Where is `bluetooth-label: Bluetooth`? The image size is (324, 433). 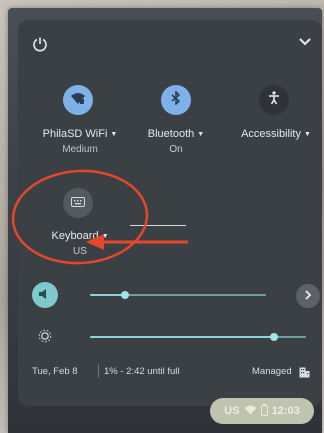 bluetooth-label: Bluetooth is located at coordinates (171, 134).